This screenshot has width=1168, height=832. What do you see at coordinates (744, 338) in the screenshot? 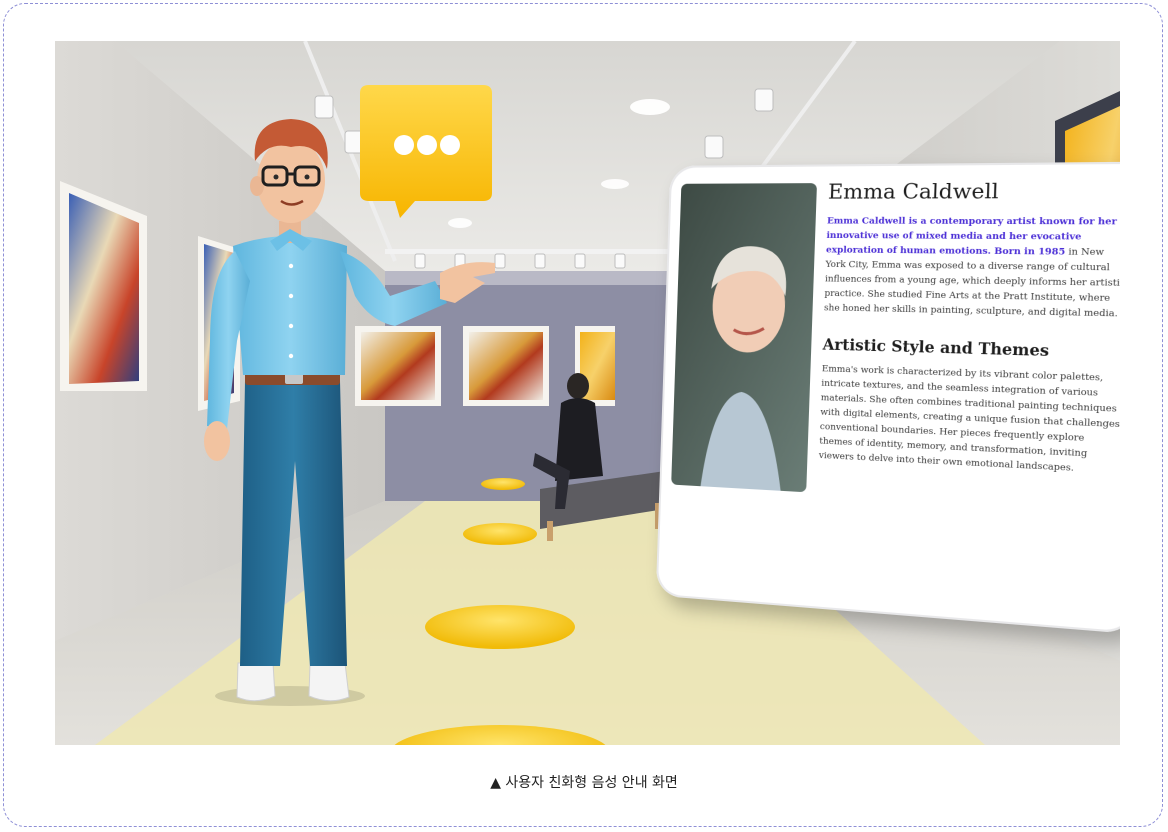
I see `artist-portrait` at bounding box center [744, 338].